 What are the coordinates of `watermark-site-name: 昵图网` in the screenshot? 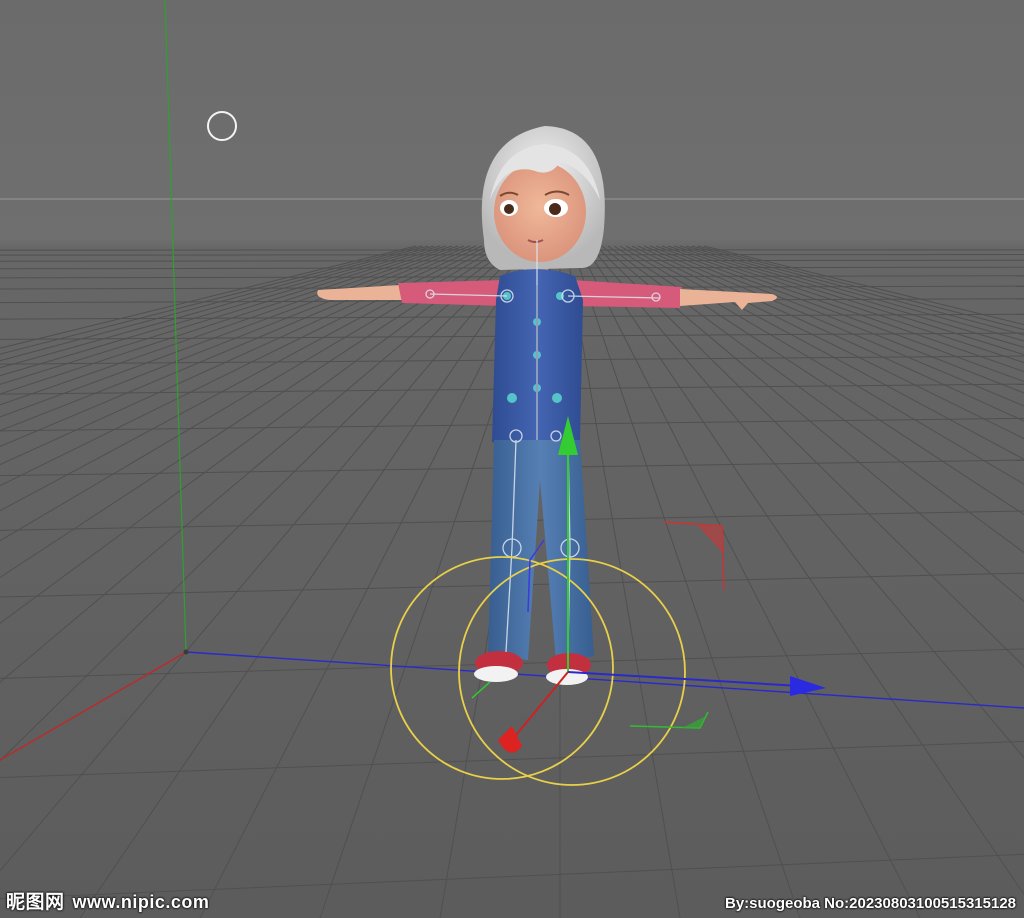 It's located at (35, 902).